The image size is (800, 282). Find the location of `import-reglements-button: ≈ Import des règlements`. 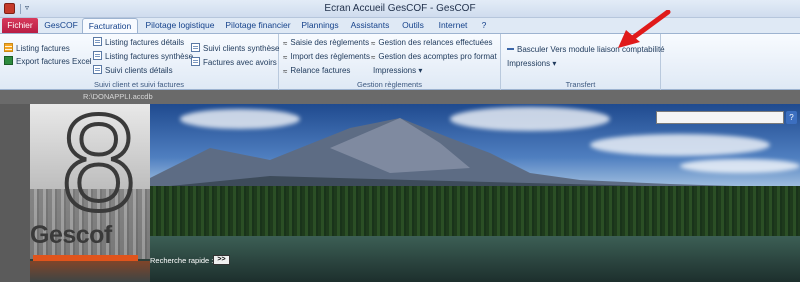

import-reglements-button: ≈ Import des règlements is located at coordinates (326, 57).